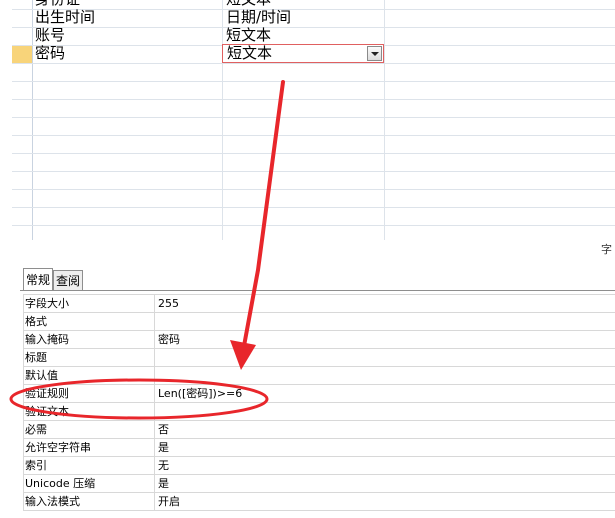 This screenshot has width=615, height=518. I want to click on field-name-cell: 账号, so click(50, 35).